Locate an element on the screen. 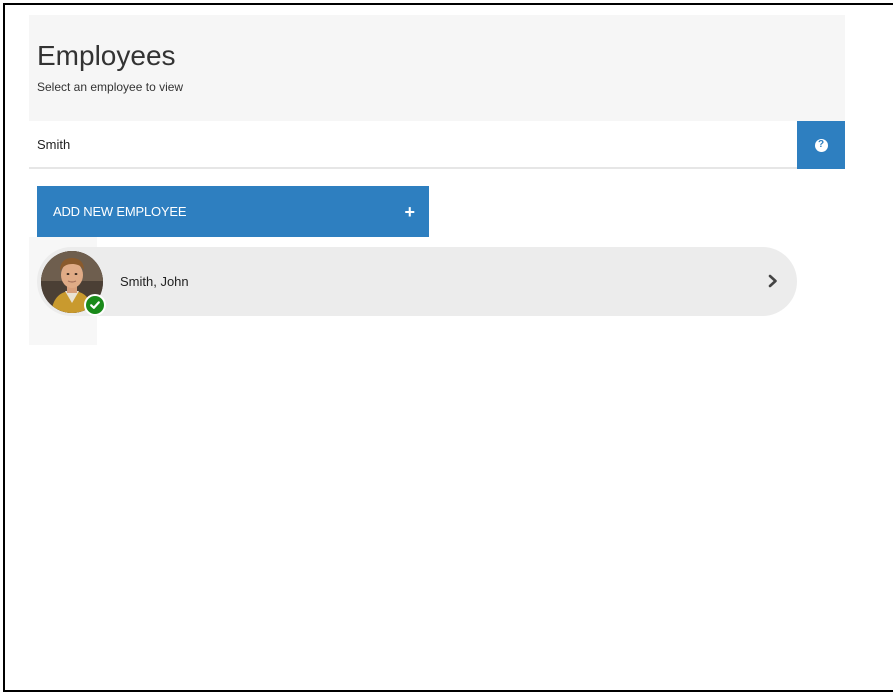 Image resolution: width=896 pixels, height=695 pixels. help-button: ? is located at coordinates (821, 145).